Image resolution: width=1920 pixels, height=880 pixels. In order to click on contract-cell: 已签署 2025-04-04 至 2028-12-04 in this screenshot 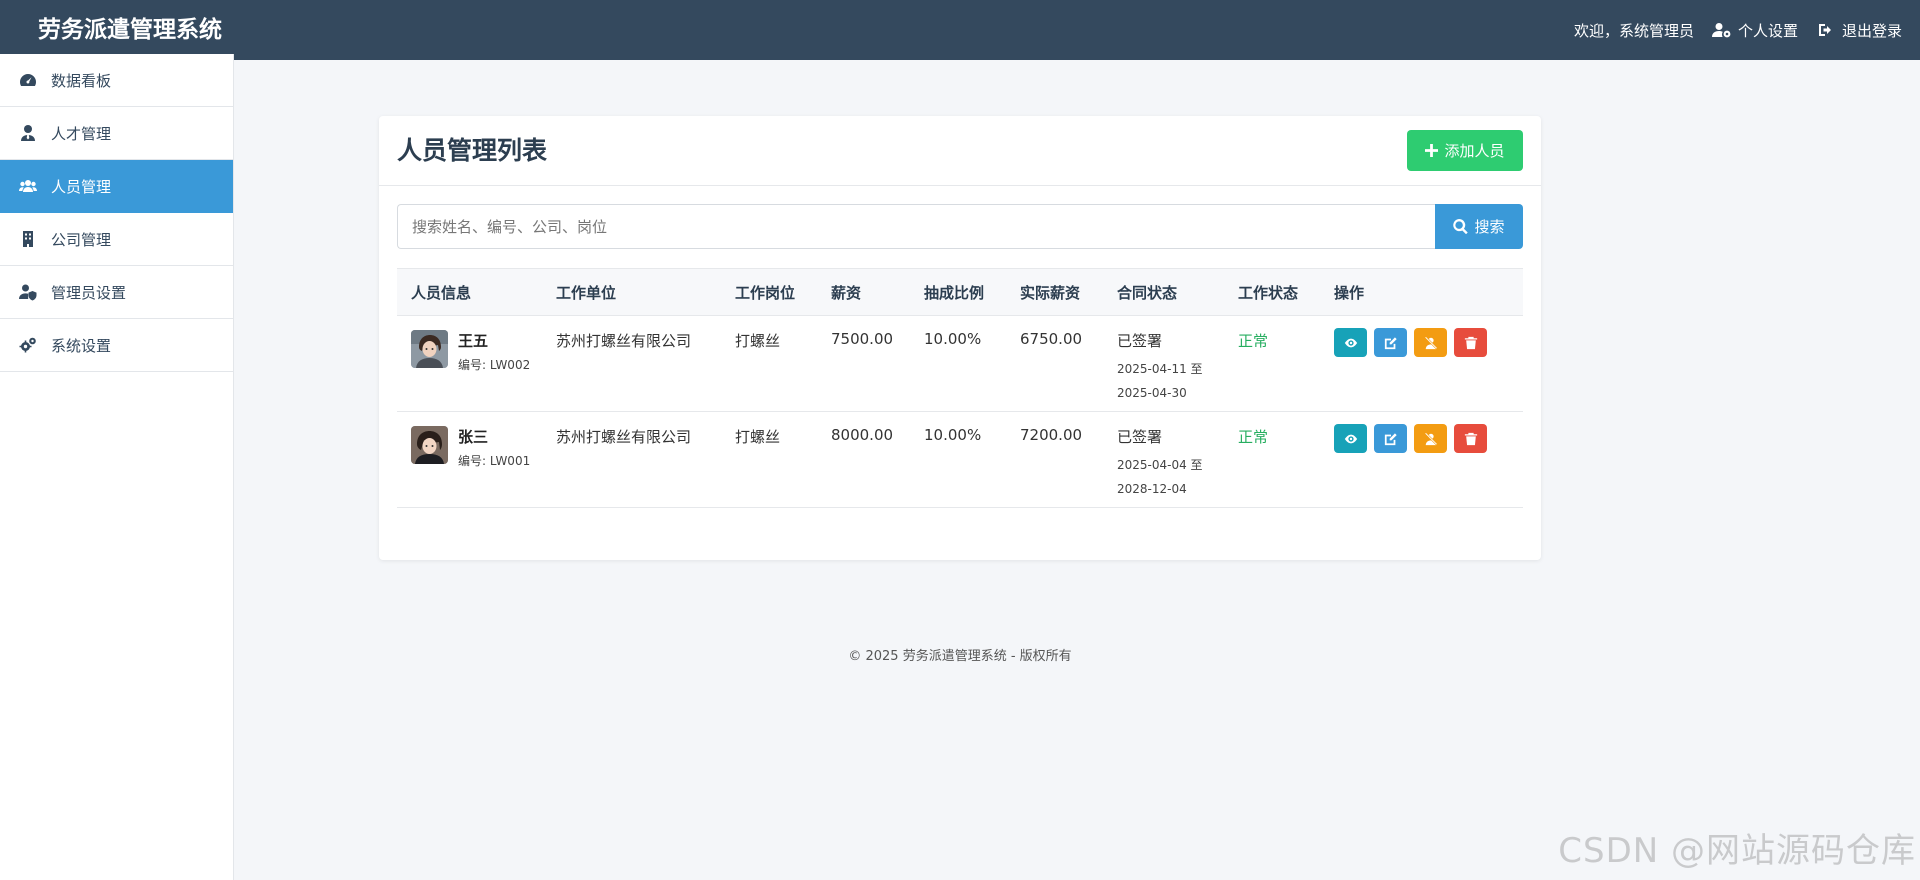, I will do `click(1177, 463)`.